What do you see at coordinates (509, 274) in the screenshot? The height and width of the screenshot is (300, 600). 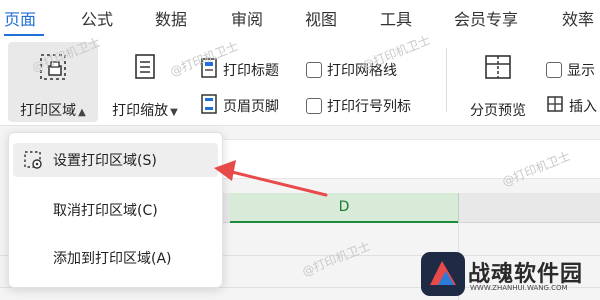 I see `site-logo: 战魂软件园 WWW.ZHANHUI.WANG.COM` at bounding box center [509, 274].